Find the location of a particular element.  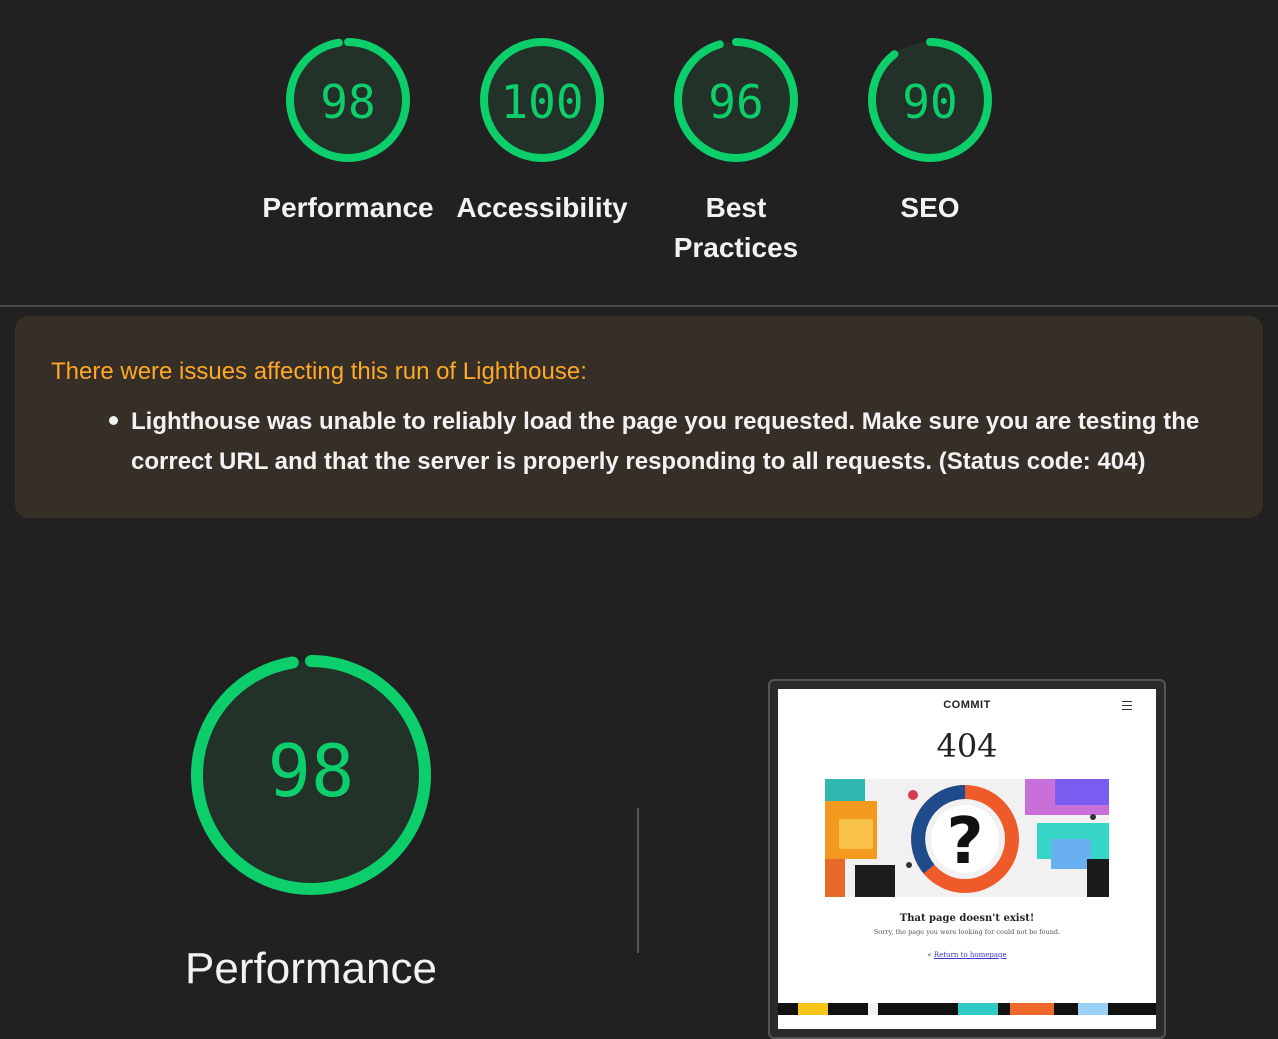

gauge-score: 96 is located at coordinates (735, 102).